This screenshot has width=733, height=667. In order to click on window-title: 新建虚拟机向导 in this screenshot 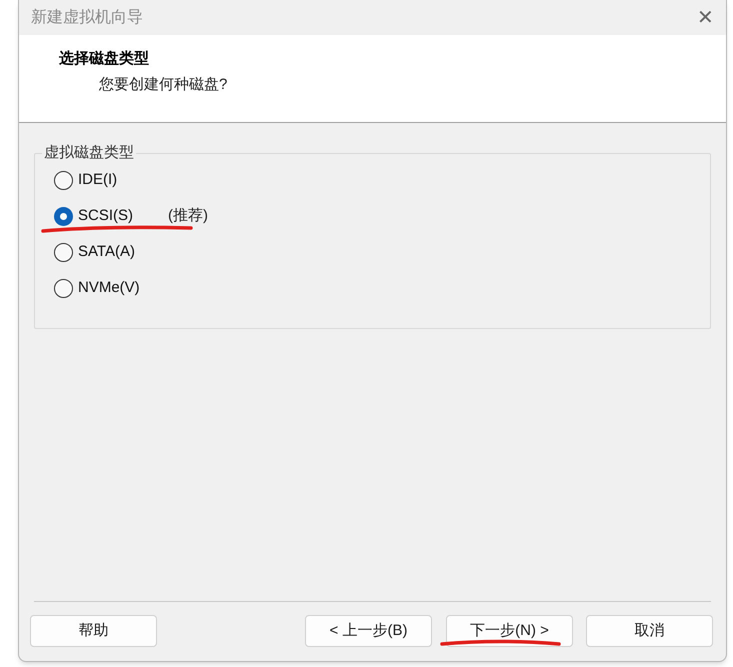, I will do `click(87, 18)`.